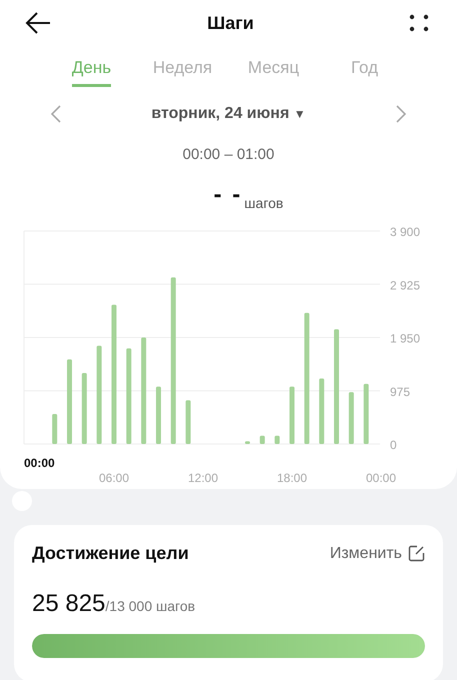 The image size is (457, 680). What do you see at coordinates (228, 114) in the screenshot?
I see `date-picker: вторник, 24 июня ▼` at bounding box center [228, 114].